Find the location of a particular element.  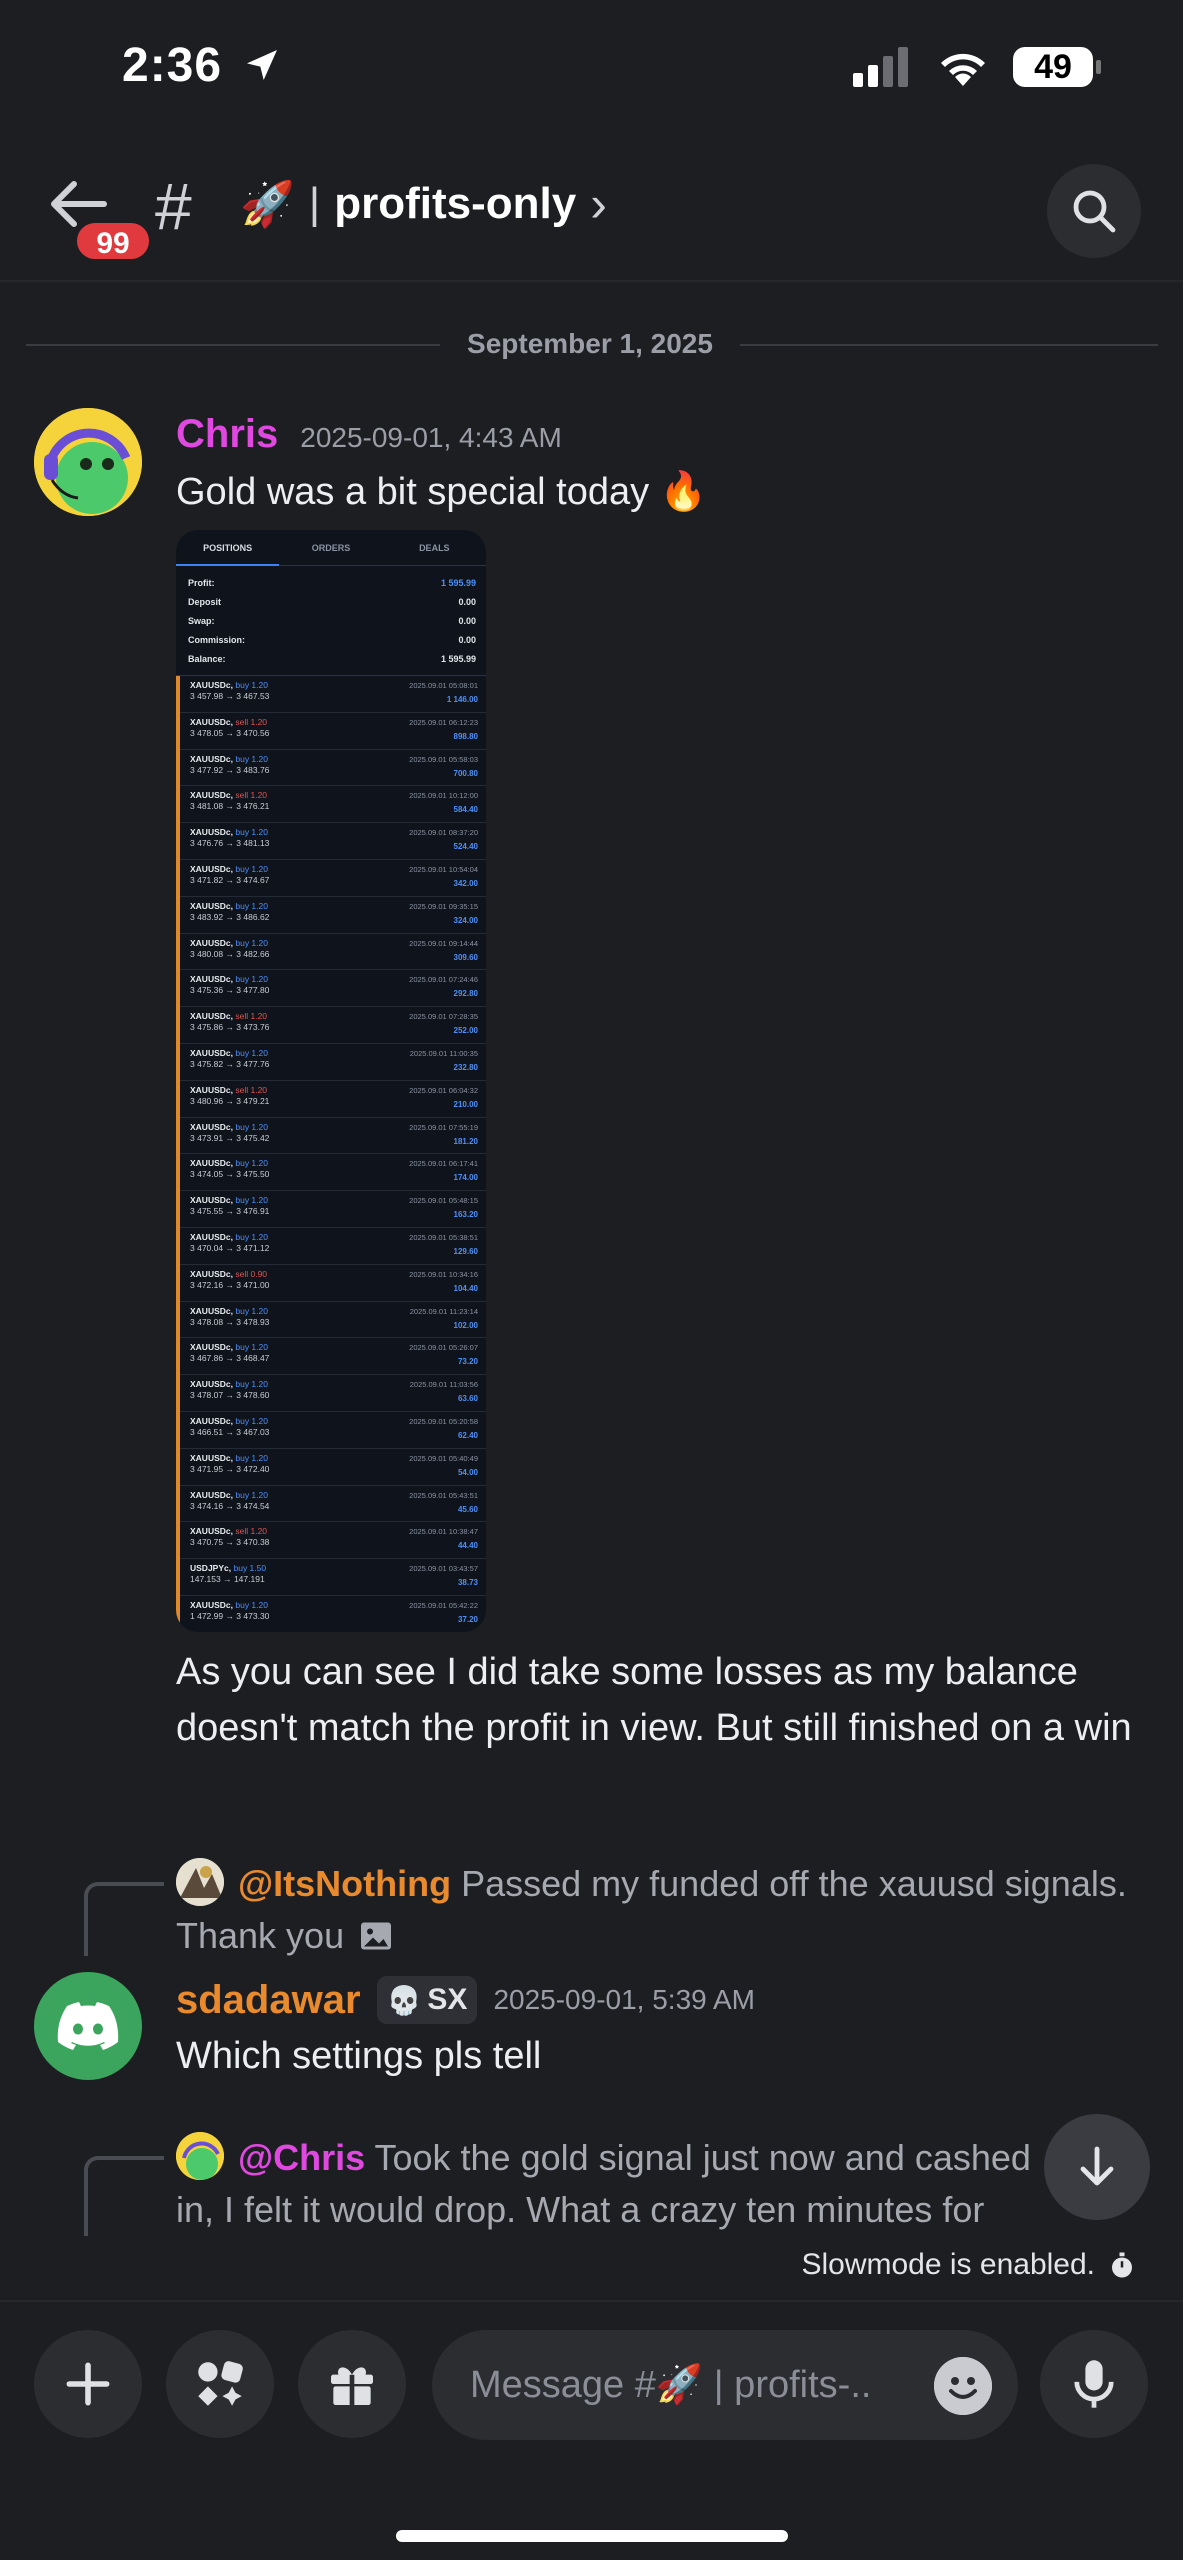

trade-date: 2025.09.01 05:40:49 is located at coordinates (443, 1458).